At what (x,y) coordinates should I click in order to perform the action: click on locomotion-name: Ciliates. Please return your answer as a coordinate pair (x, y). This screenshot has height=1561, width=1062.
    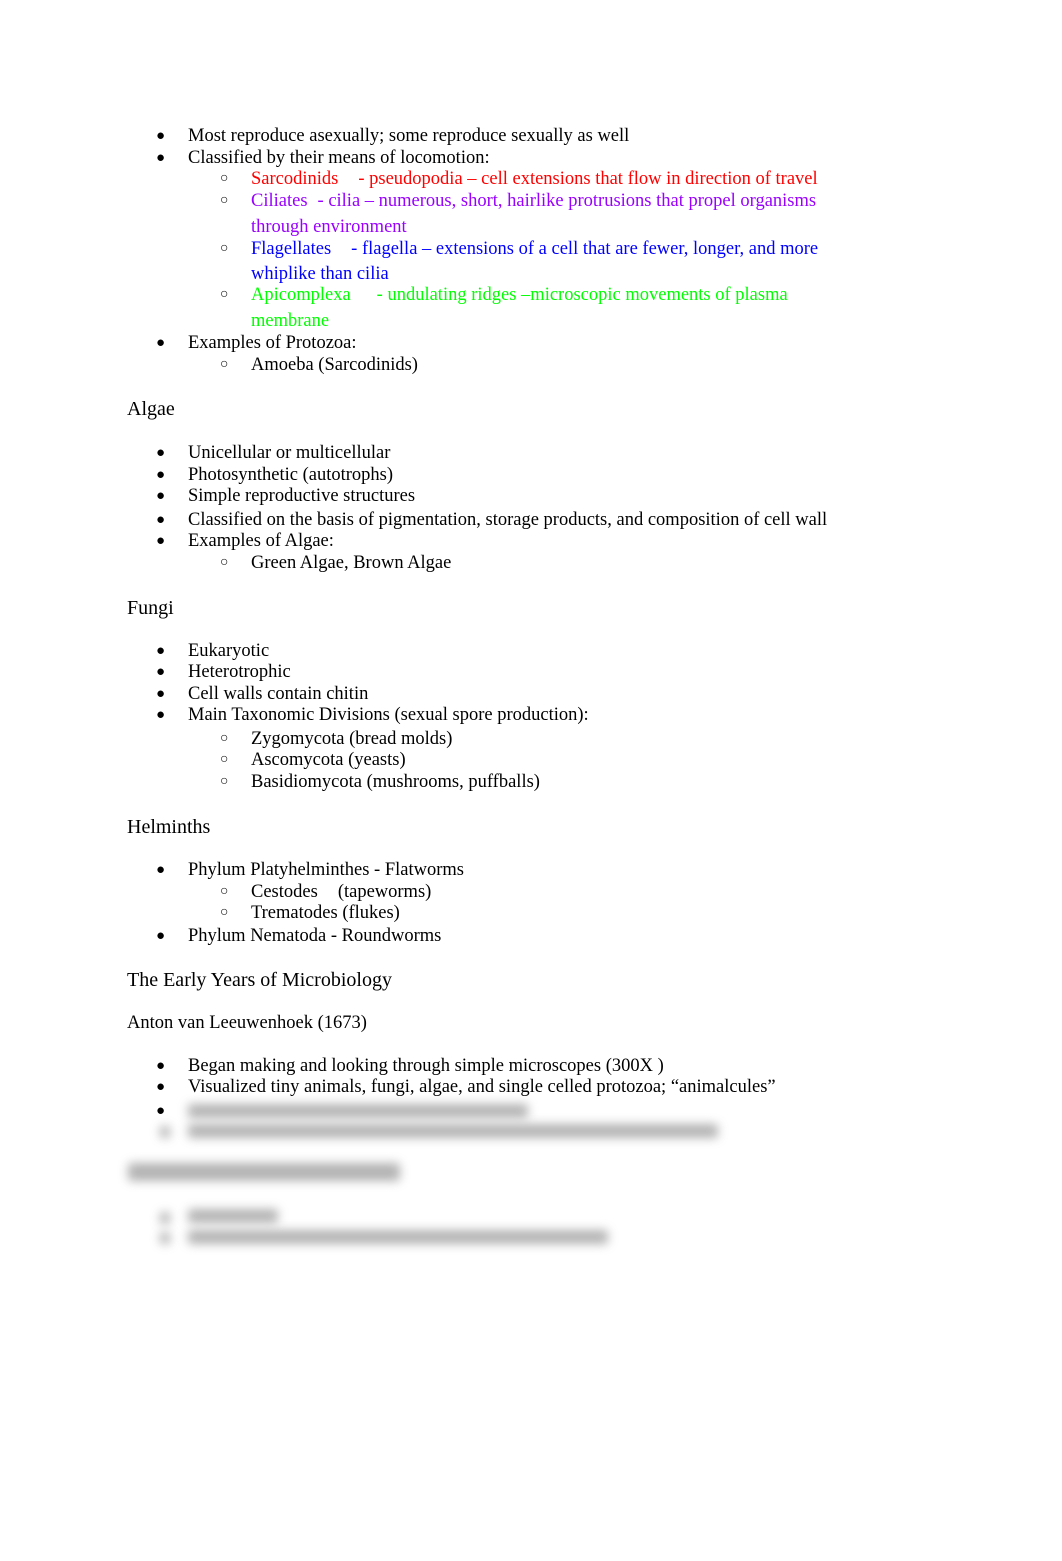
    Looking at the image, I should click on (279, 201).